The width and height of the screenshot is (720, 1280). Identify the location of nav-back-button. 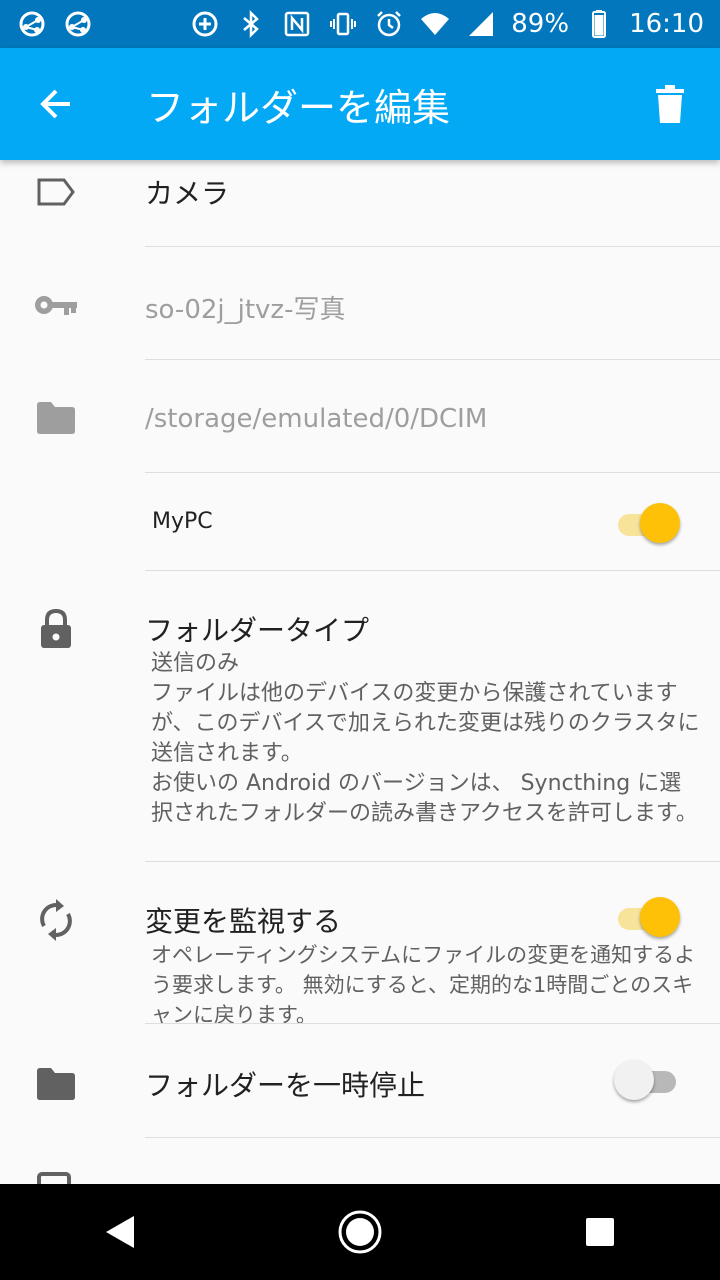
(120, 1232).